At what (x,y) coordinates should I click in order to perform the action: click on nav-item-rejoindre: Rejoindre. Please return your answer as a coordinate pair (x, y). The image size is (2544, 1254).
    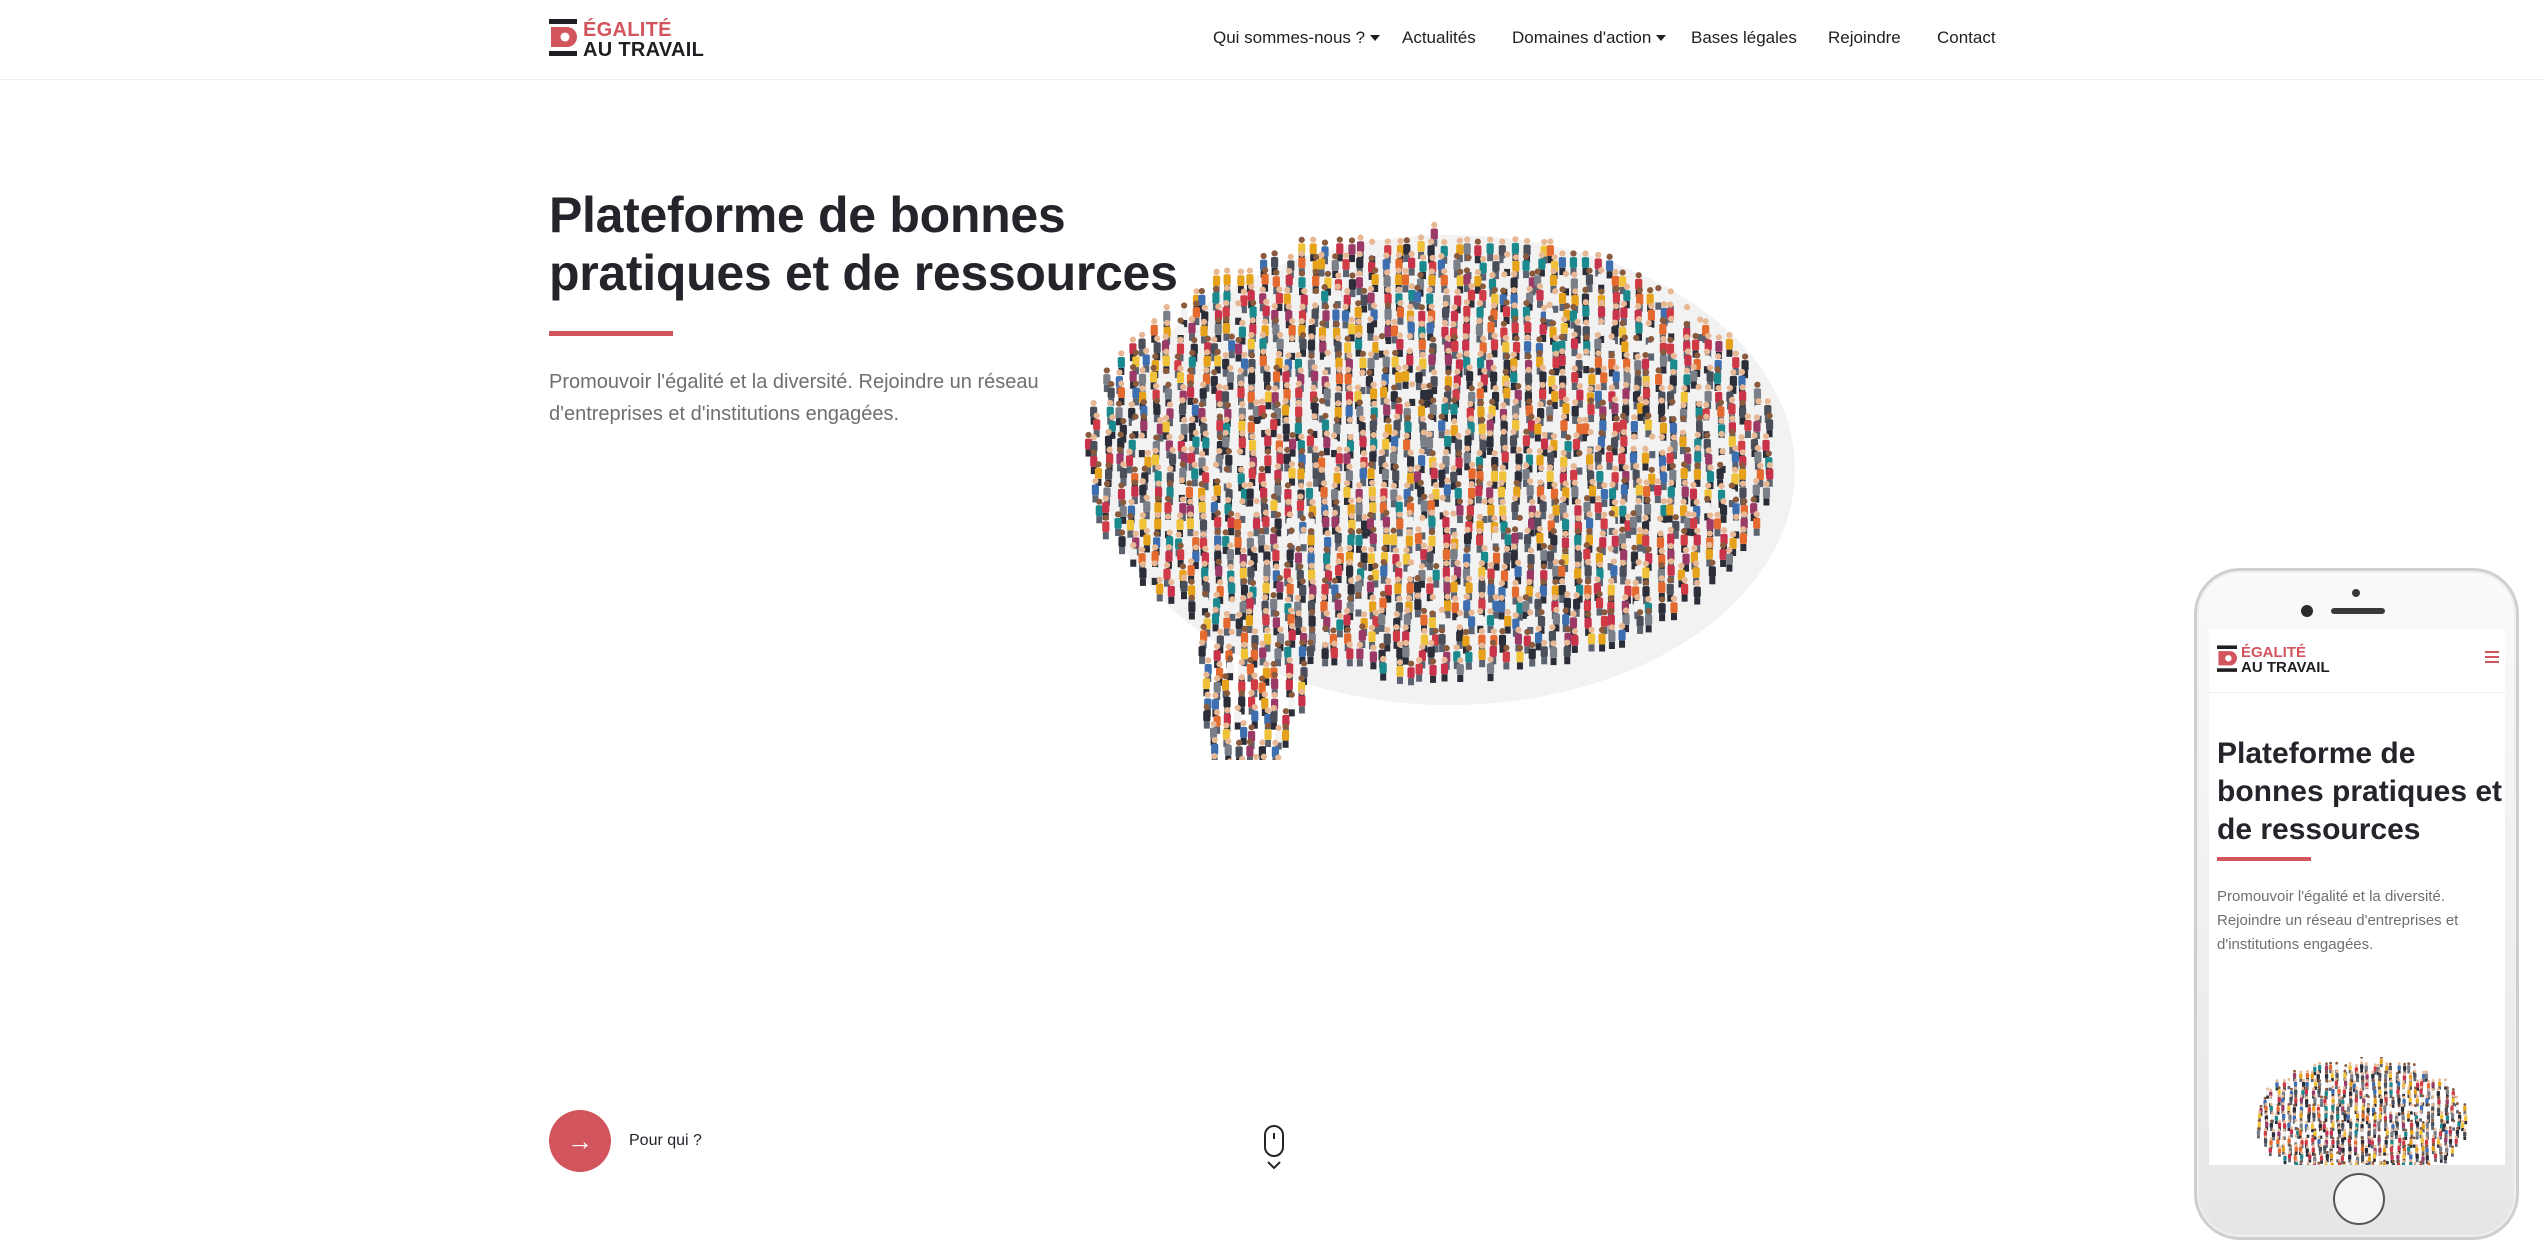
    Looking at the image, I should click on (1864, 38).